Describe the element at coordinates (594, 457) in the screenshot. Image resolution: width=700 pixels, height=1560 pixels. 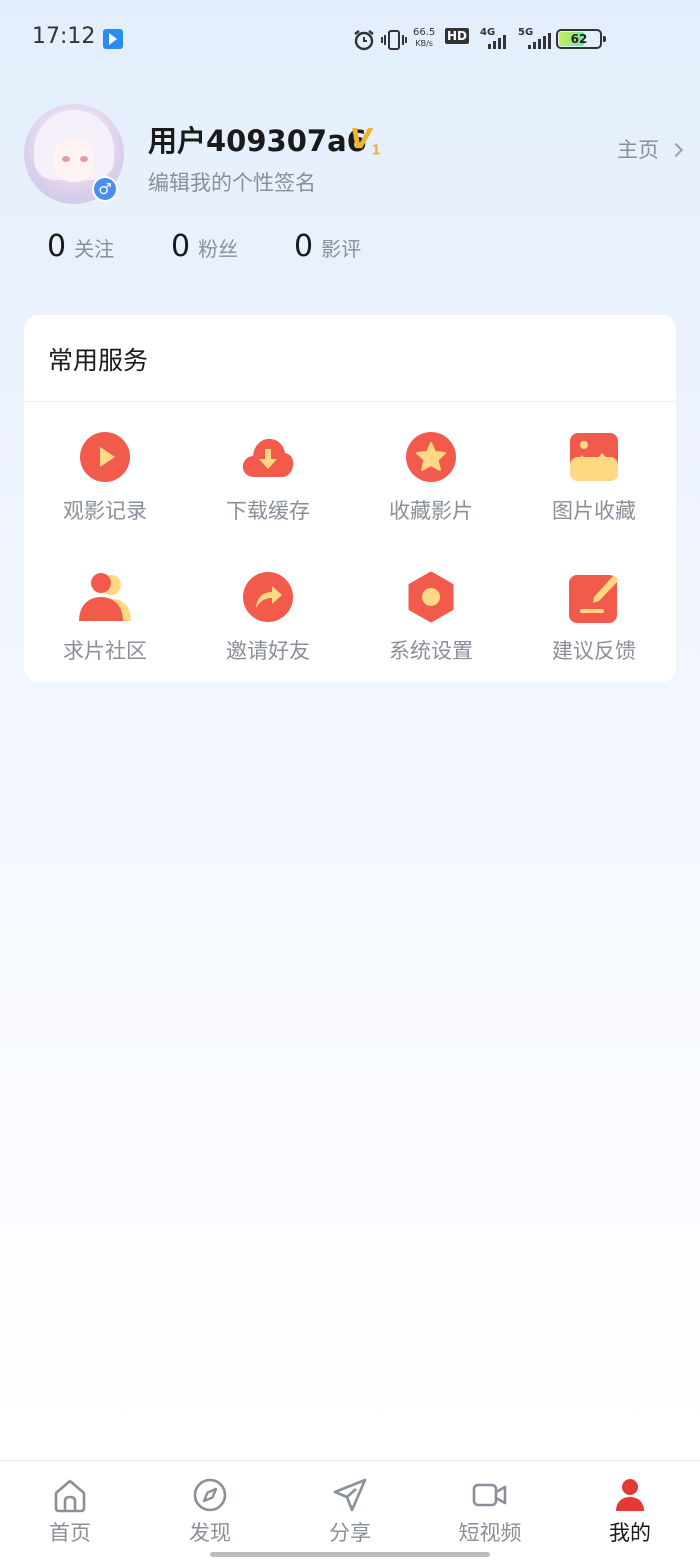
I see `image-icon` at that location.